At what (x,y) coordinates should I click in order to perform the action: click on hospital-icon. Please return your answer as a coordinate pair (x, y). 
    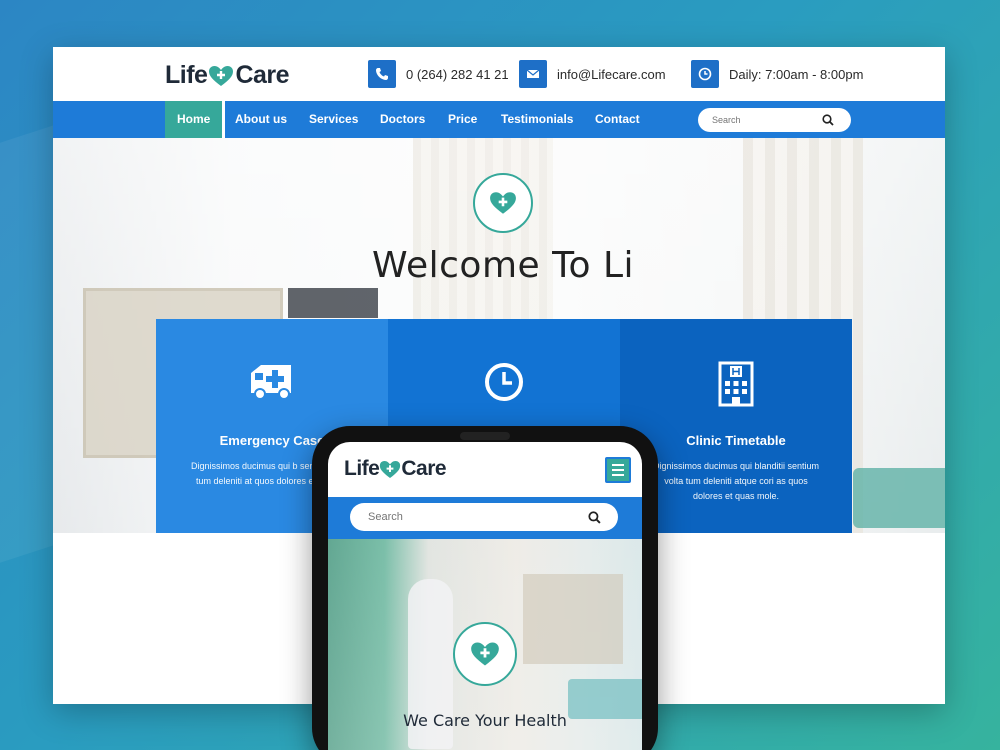
    Looking at the image, I should click on (736, 384).